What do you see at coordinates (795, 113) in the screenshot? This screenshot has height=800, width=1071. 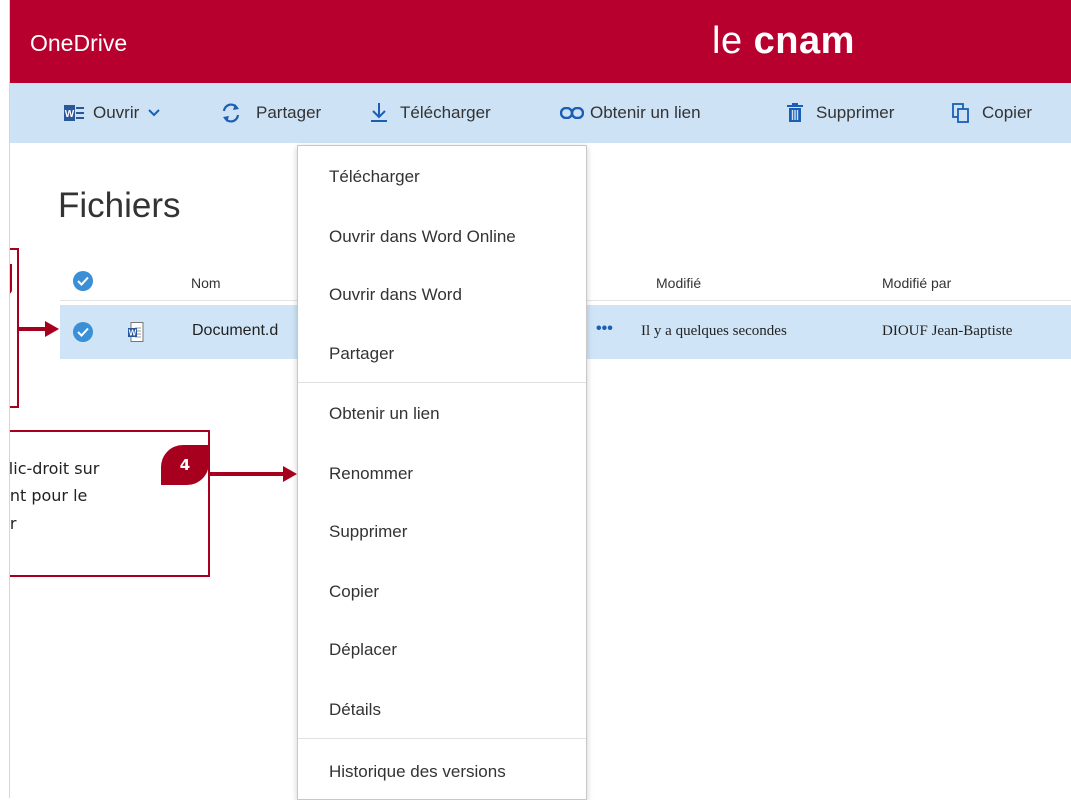 I see `trash-icon` at bounding box center [795, 113].